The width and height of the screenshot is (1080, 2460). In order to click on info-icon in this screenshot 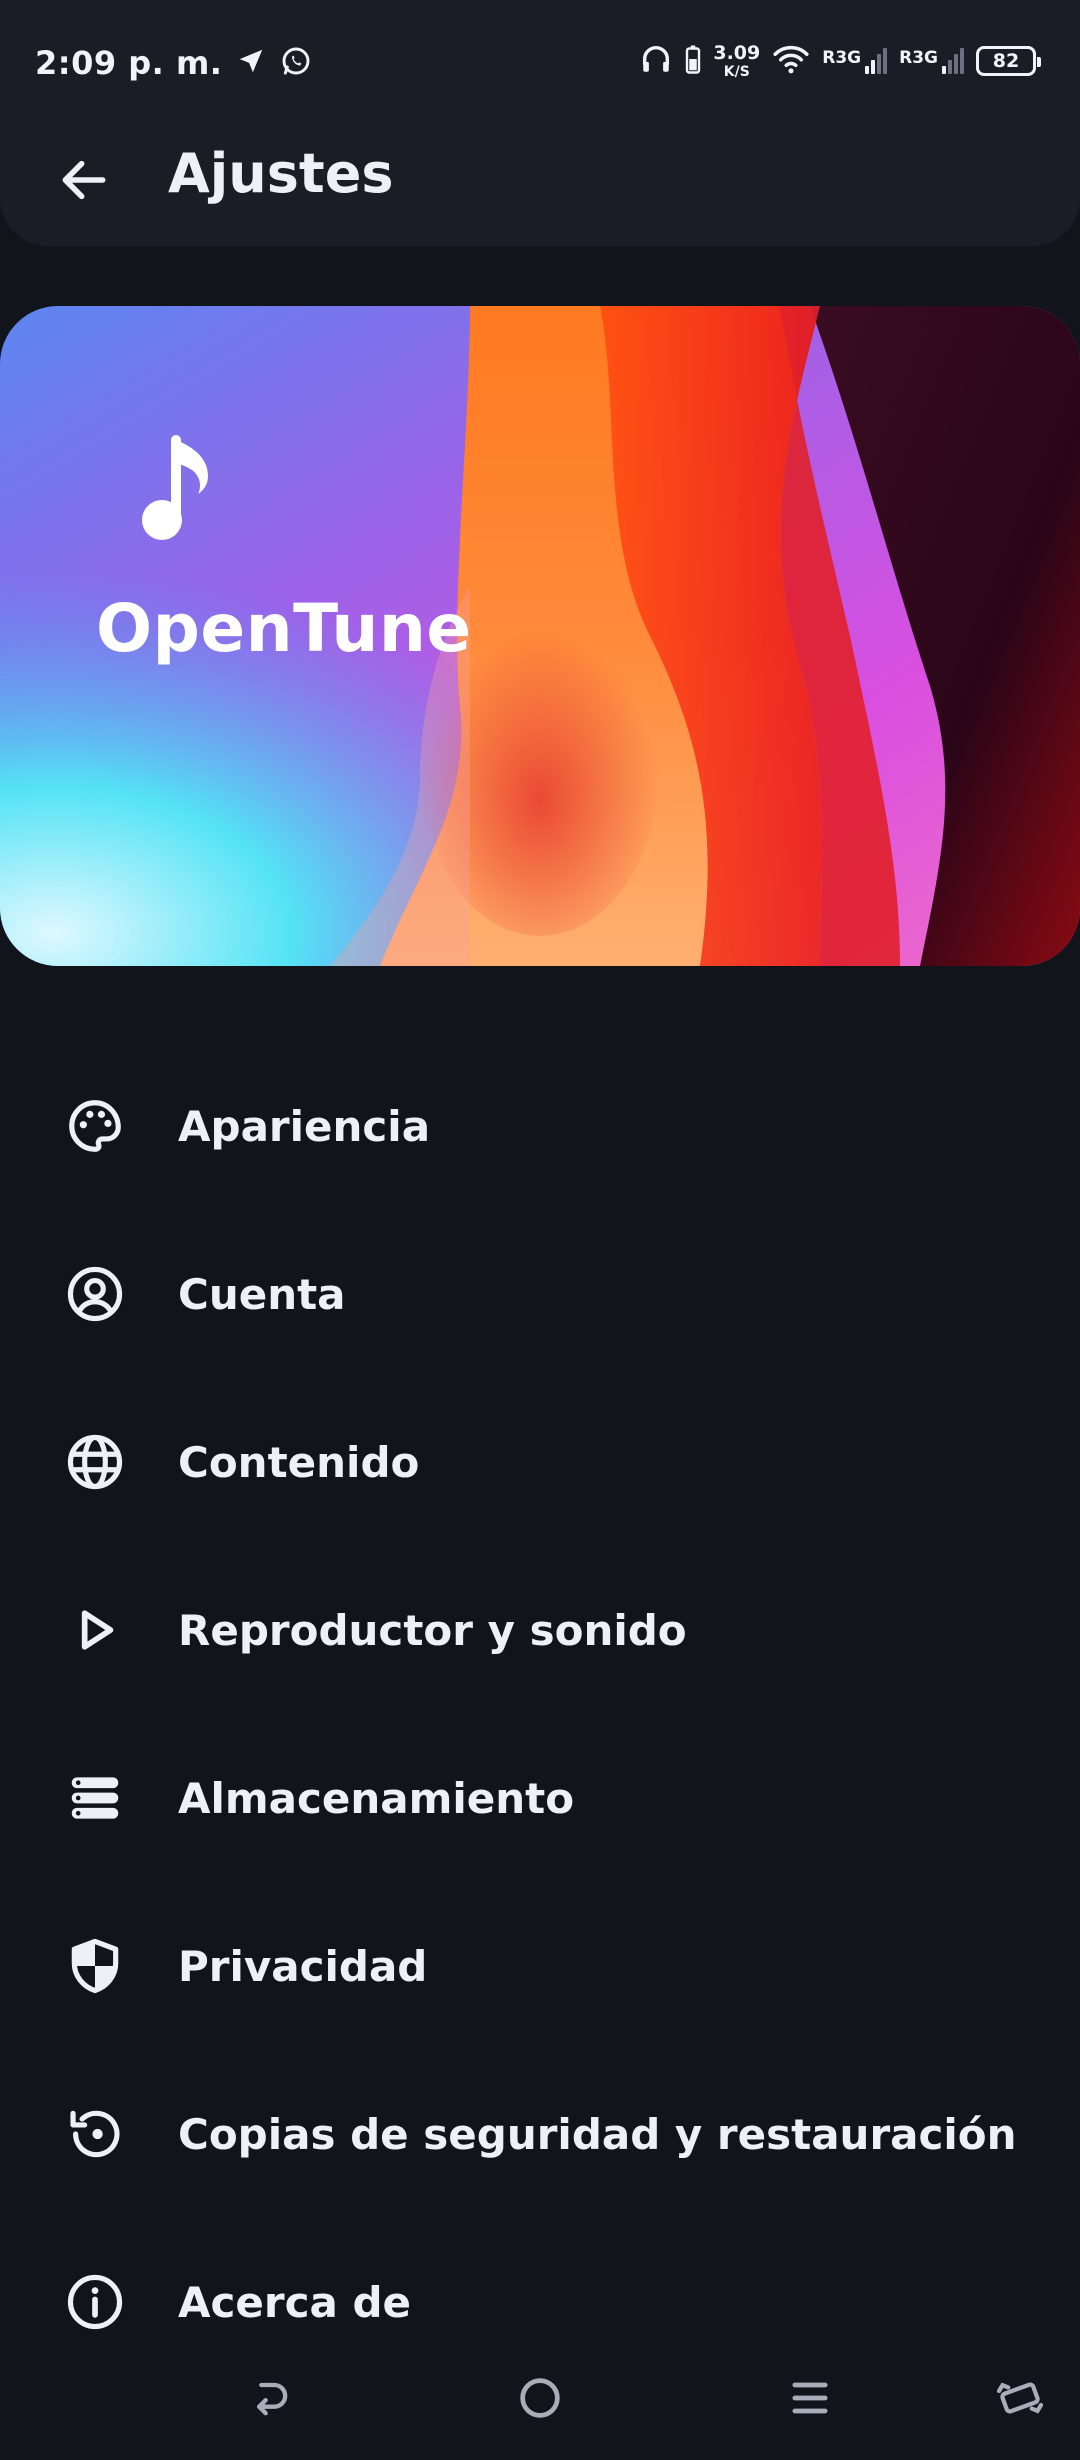, I will do `click(95, 2302)`.